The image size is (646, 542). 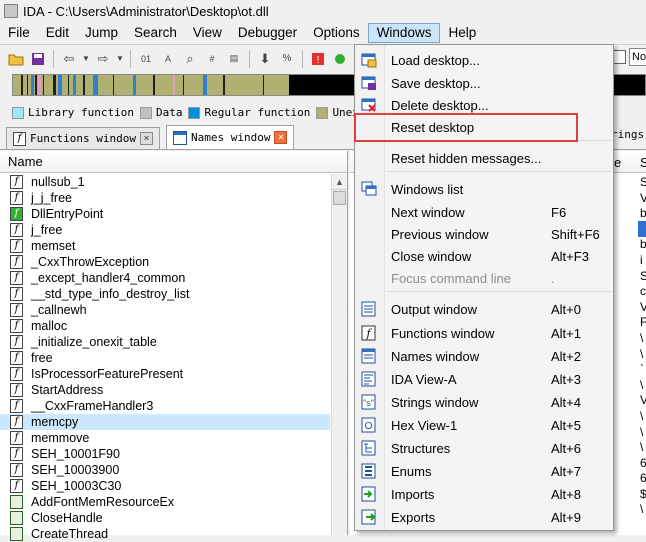 What do you see at coordinates (575, 234) in the screenshot?
I see `menu-item-shortcut: Shift+F6` at bounding box center [575, 234].